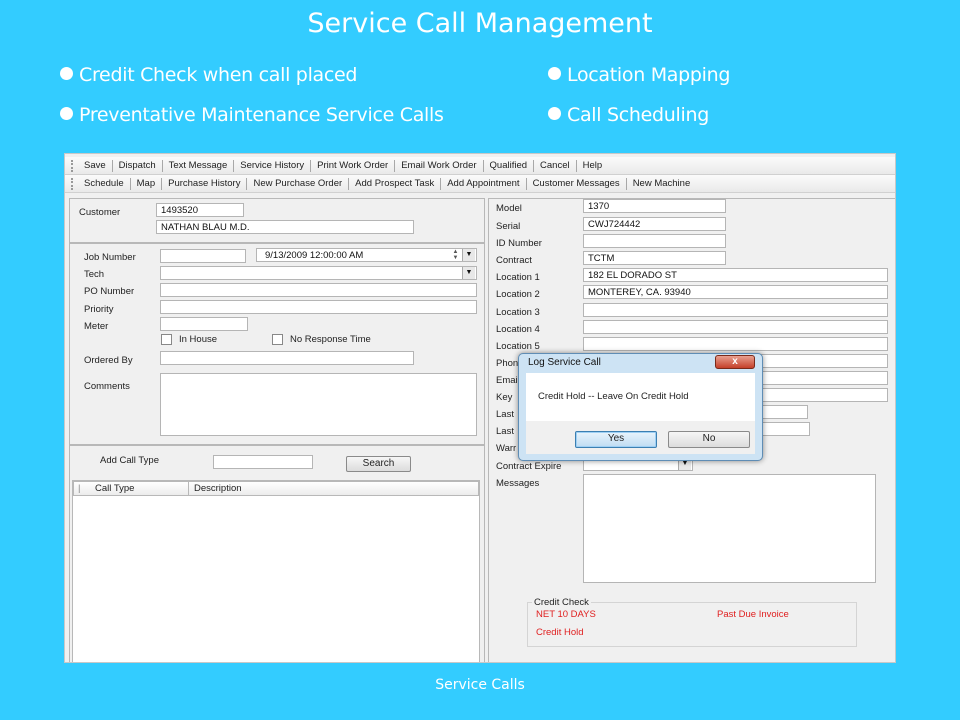  I want to click on serial-label: Serial, so click(508, 226).